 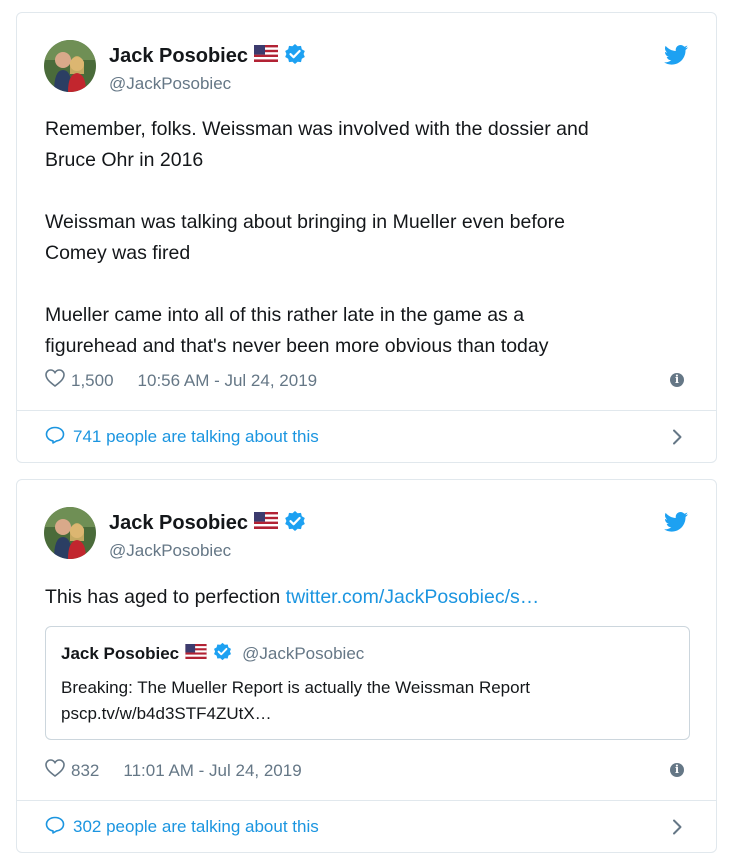 What do you see at coordinates (85, 771) in the screenshot?
I see `like-count: 832` at bounding box center [85, 771].